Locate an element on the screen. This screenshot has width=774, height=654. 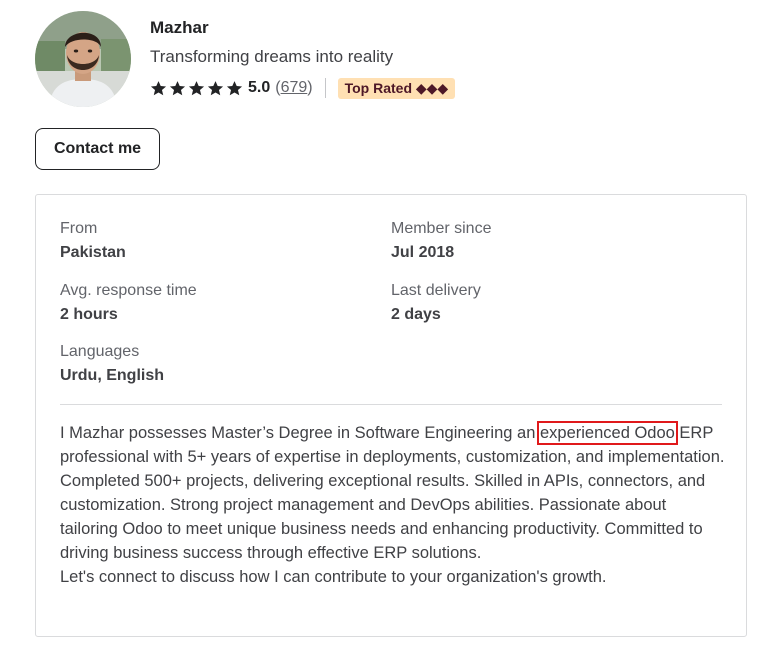
stat-label: Avg. response time is located at coordinates (128, 290).